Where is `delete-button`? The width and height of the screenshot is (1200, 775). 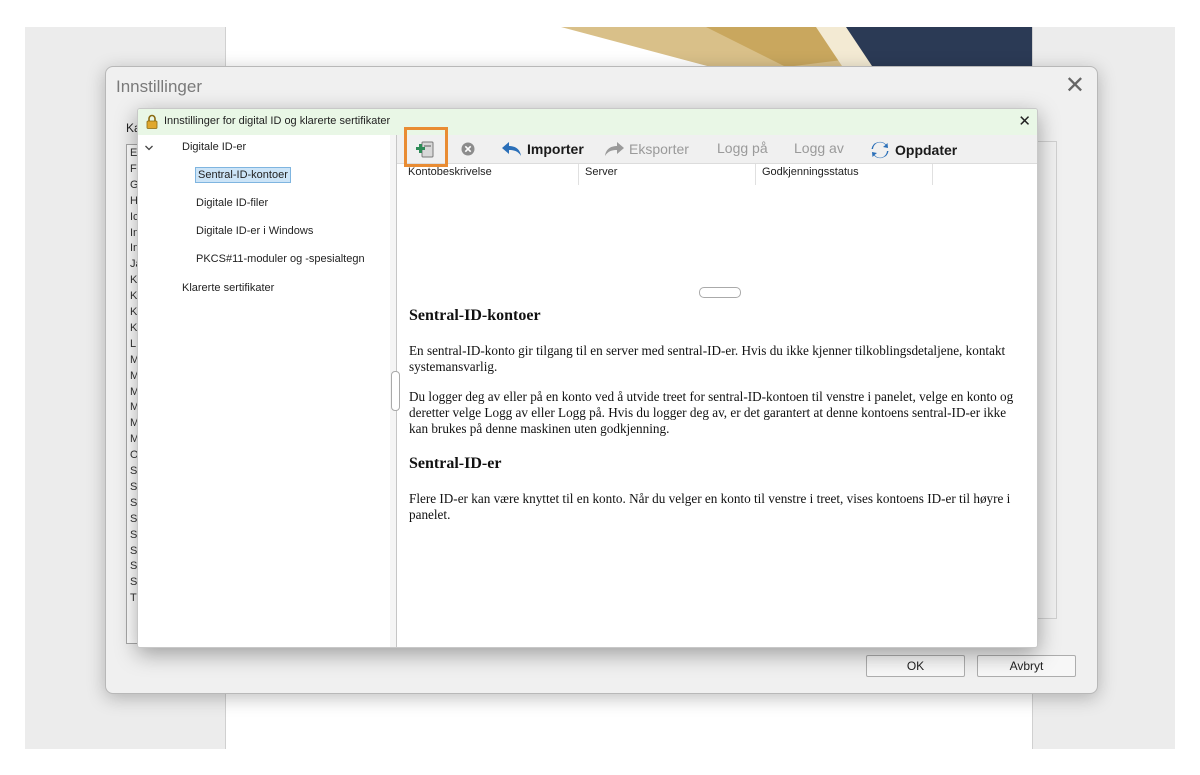
delete-button is located at coordinates (468, 149).